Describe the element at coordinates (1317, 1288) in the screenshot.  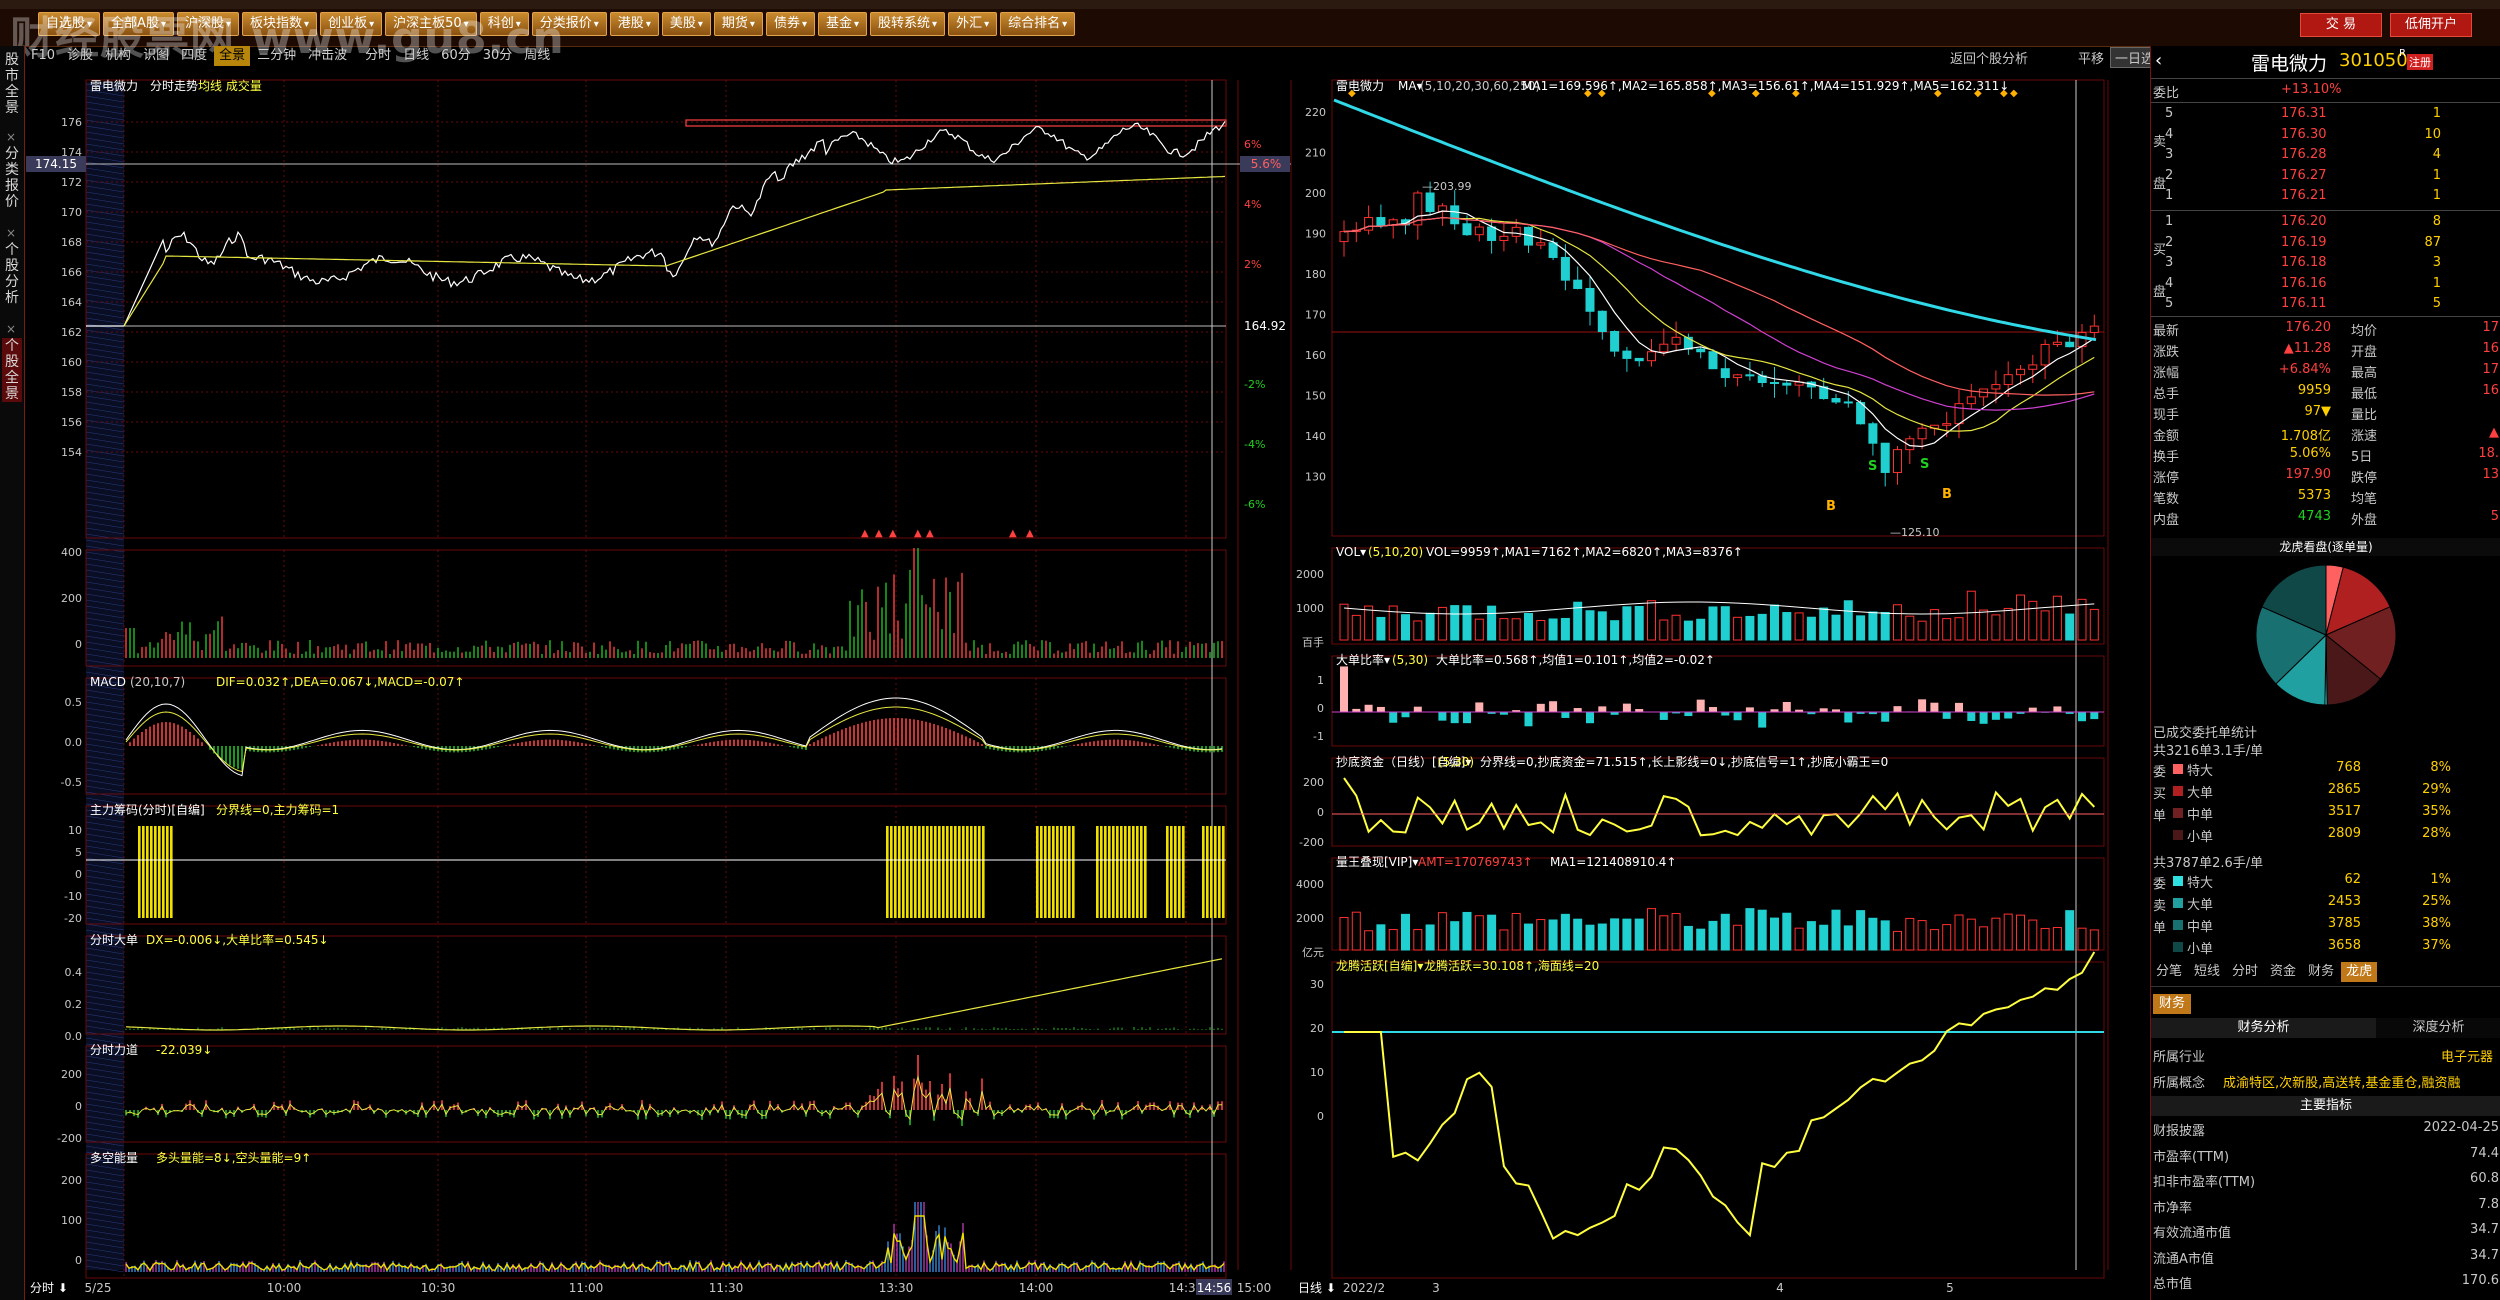
I see `daily-mode-label: 日线 ⬇` at that location.